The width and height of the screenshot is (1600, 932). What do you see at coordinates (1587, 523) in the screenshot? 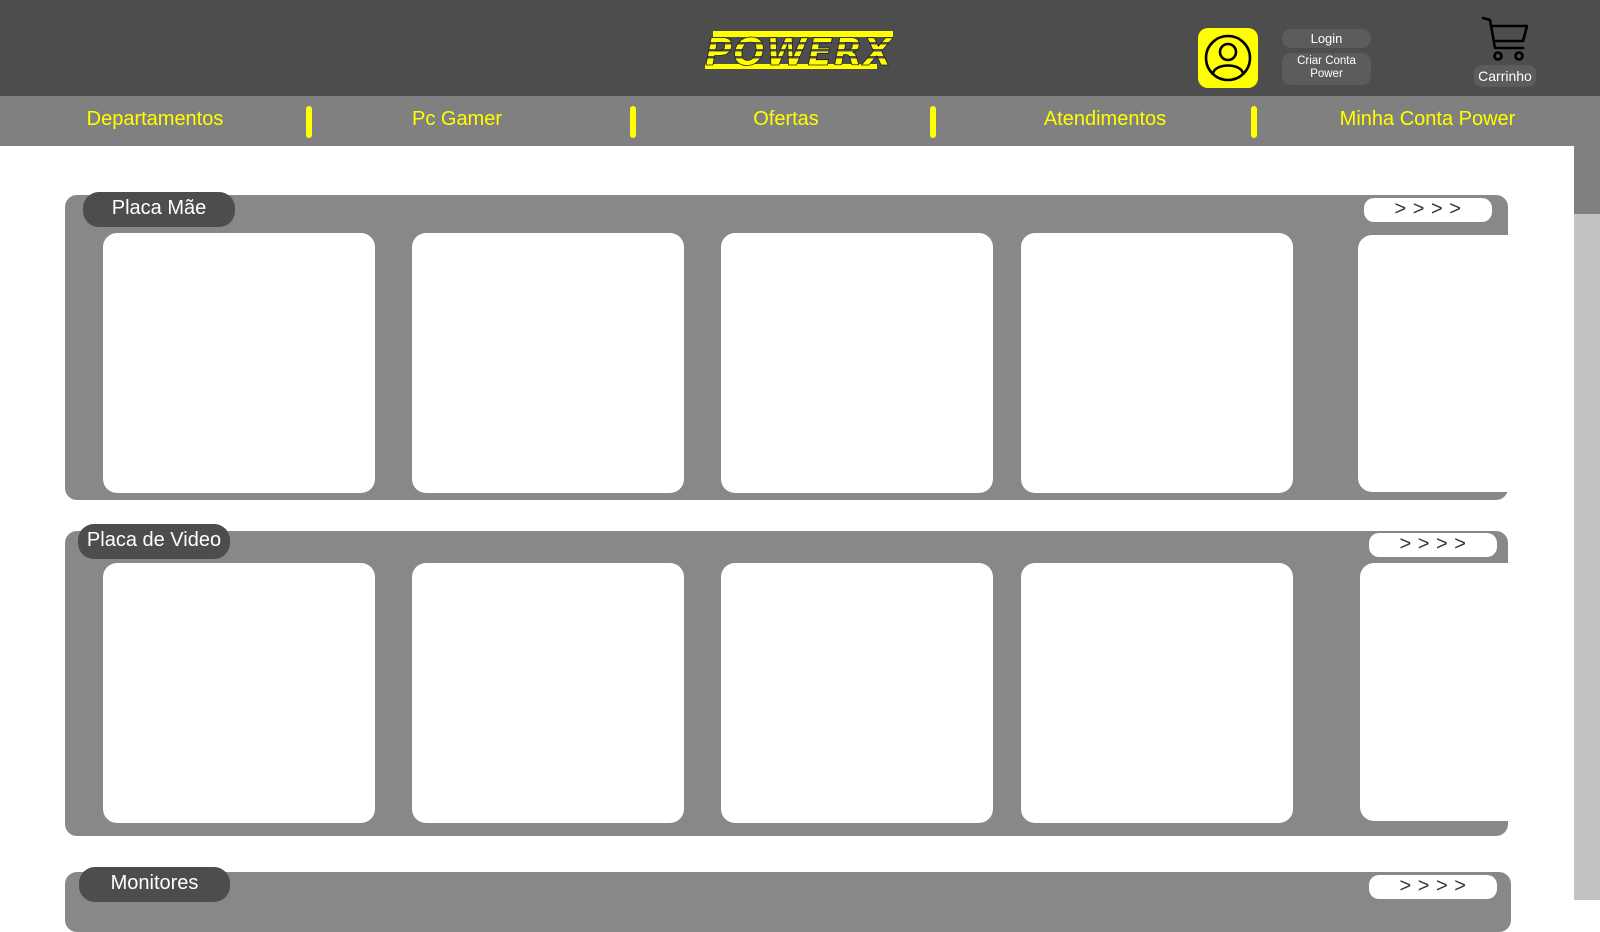
I see `page-scrollbar` at bounding box center [1587, 523].